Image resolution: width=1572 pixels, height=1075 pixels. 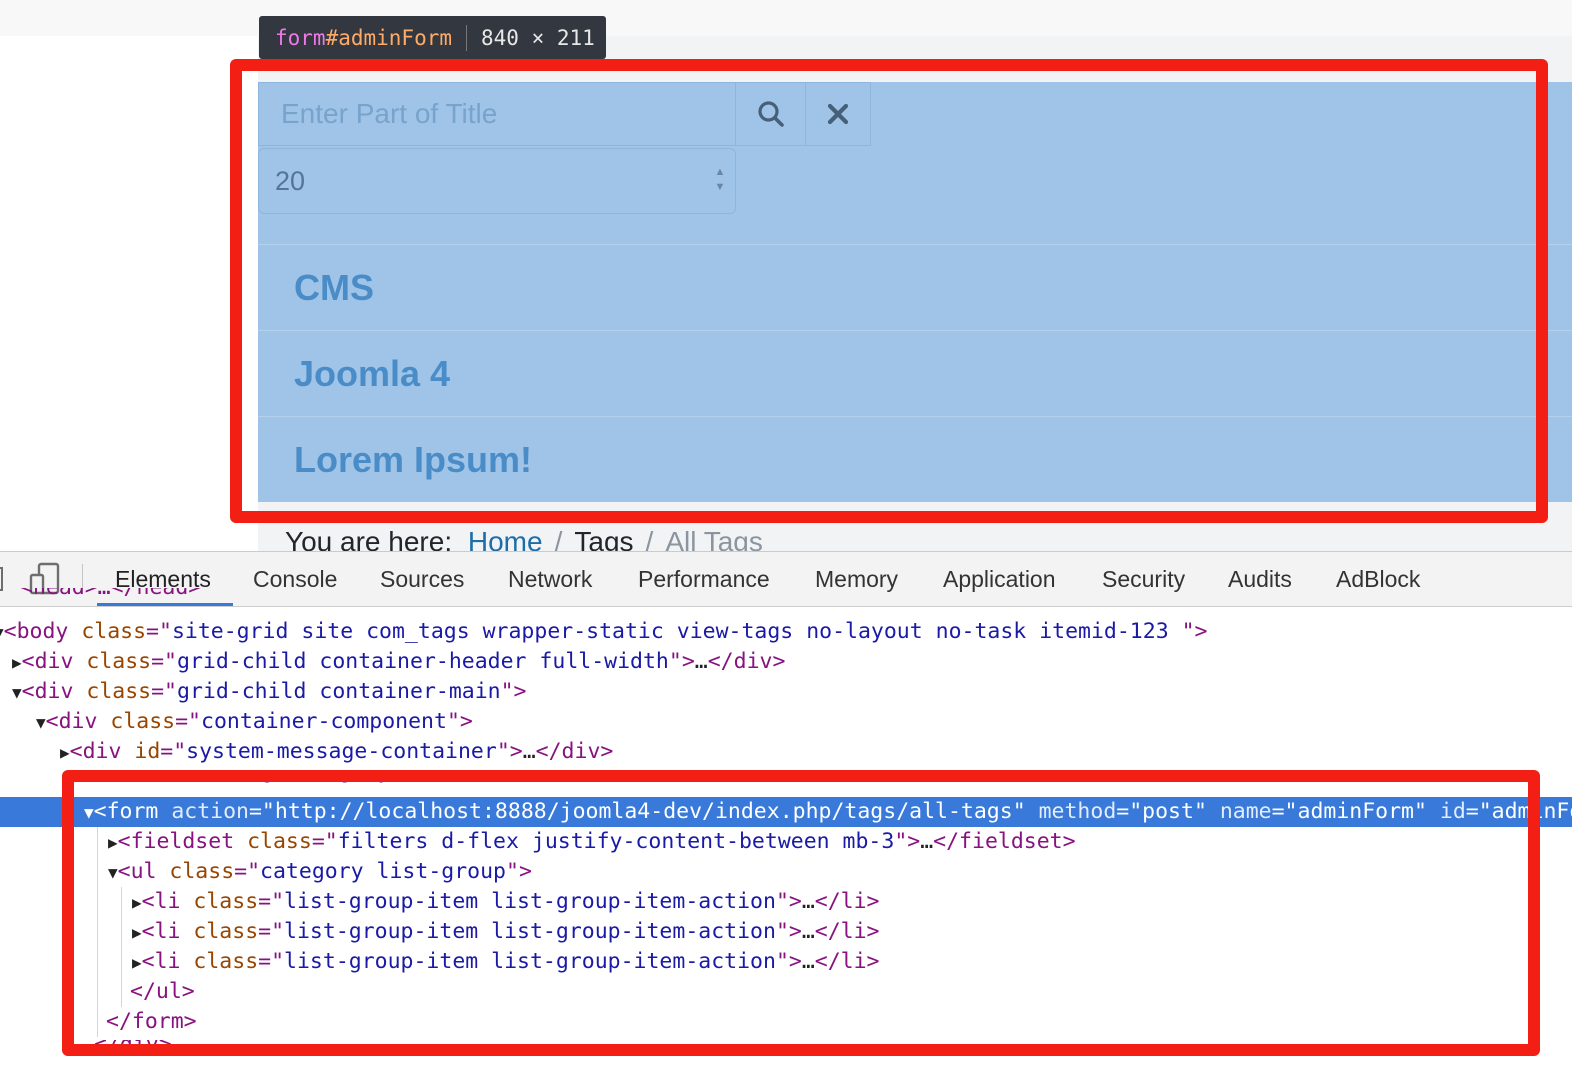 I want to click on tab-adblock: AdBlock, so click(x=1378, y=579).